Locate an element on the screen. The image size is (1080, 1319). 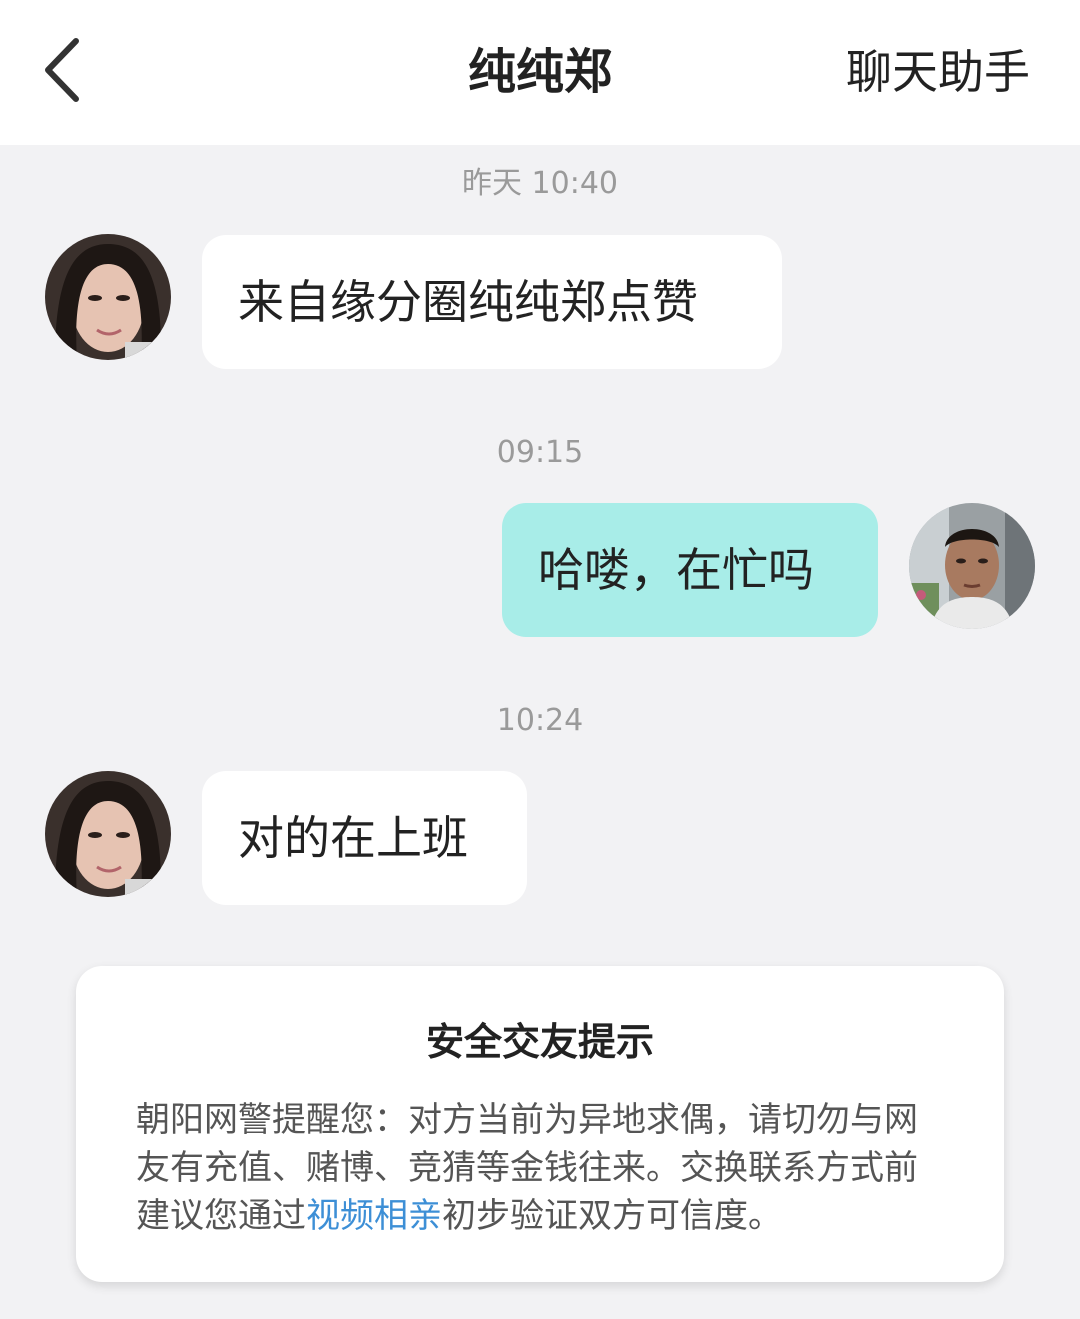
message-bubble-incoming: 对的在上班 is located at coordinates (364, 838).